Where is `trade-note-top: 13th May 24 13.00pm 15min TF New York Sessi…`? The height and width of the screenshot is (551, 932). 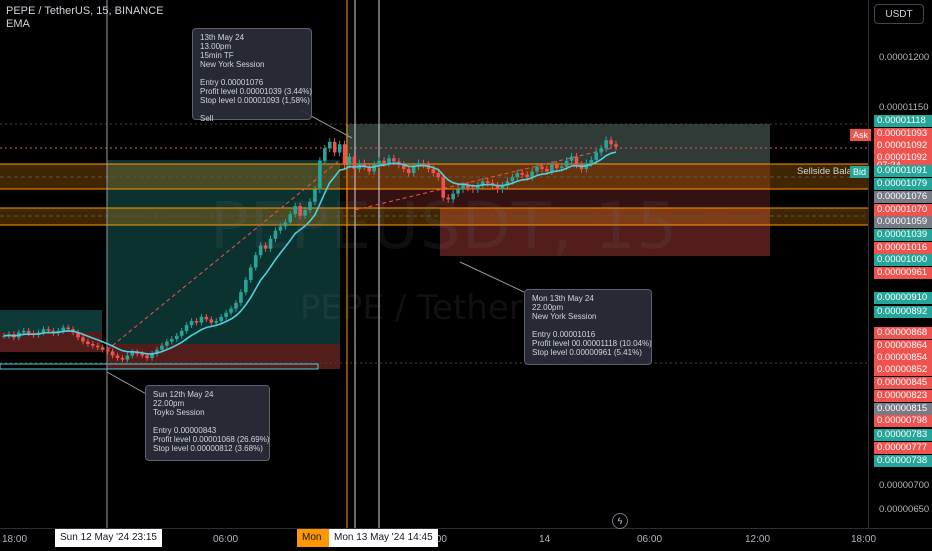 trade-note-top: 13th May 24 13.00pm 15min TF New York Sessi… is located at coordinates (252, 75).